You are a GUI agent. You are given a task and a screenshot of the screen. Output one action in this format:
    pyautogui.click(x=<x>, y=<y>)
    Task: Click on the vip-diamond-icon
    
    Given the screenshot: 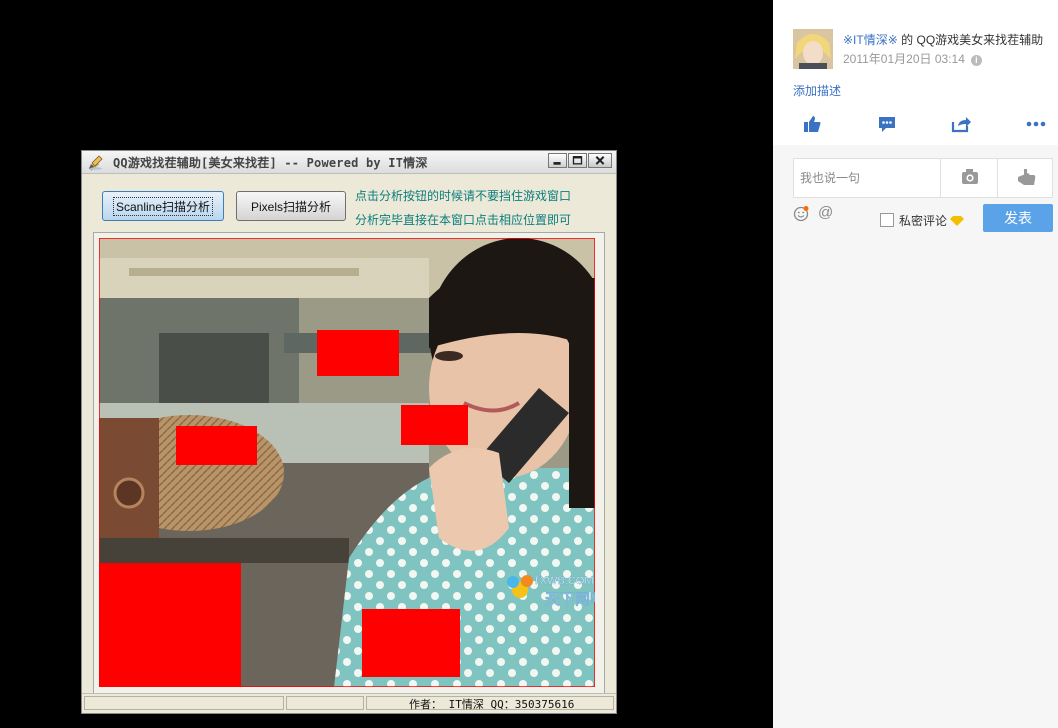 What is the action you would take?
    pyautogui.click(x=957, y=221)
    